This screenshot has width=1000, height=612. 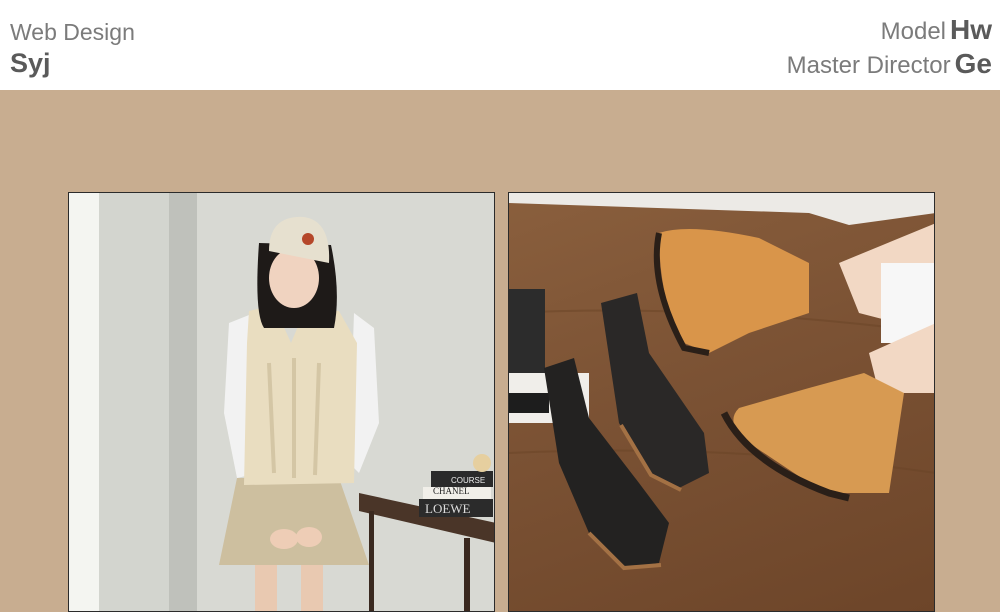 What do you see at coordinates (72, 32) in the screenshot?
I see `category-label: Web Design` at bounding box center [72, 32].